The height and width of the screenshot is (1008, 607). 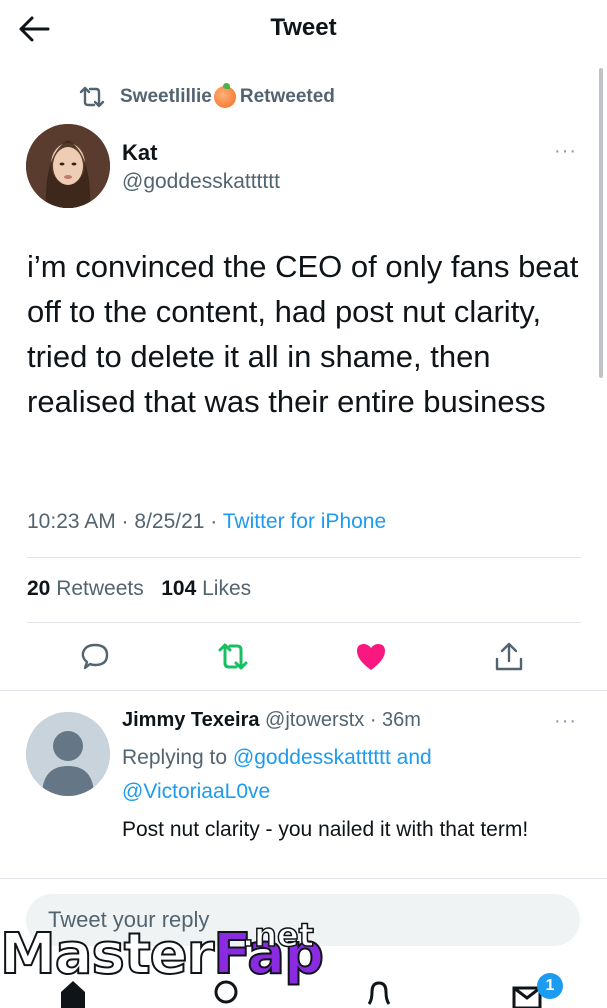 I want to click on replying-to-and: and, so click(x=411, y=757).